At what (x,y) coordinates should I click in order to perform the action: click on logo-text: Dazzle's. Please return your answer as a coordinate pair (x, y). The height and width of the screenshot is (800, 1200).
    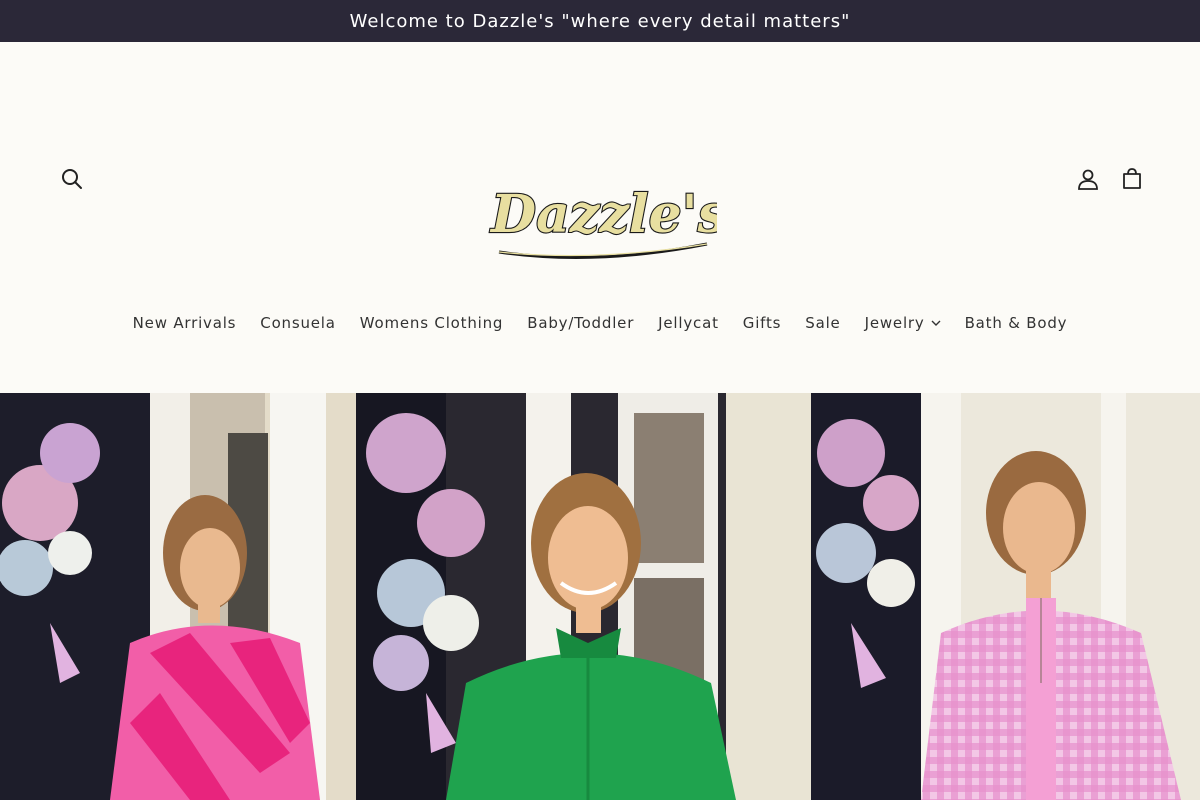
    Looking at the image, I should click on (603, 214).